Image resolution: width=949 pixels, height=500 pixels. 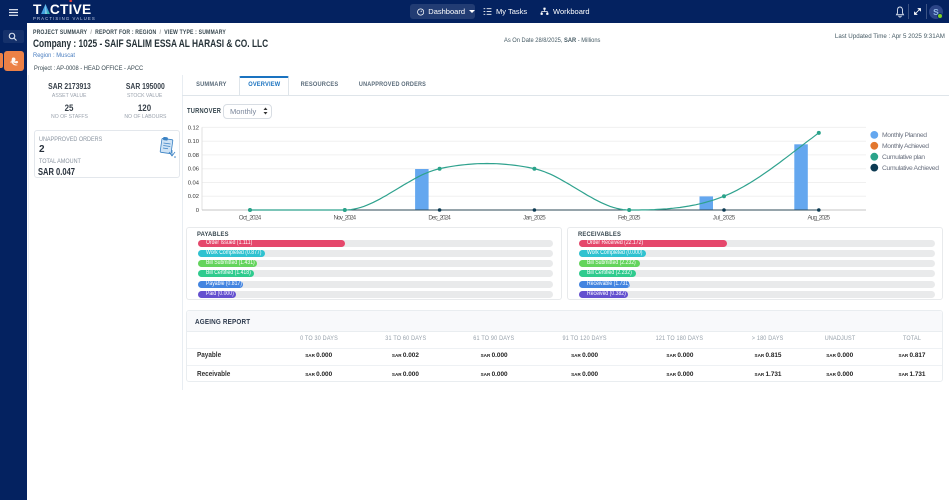 I want to click on svg-text: 0.04, so click(x=194, y=184).